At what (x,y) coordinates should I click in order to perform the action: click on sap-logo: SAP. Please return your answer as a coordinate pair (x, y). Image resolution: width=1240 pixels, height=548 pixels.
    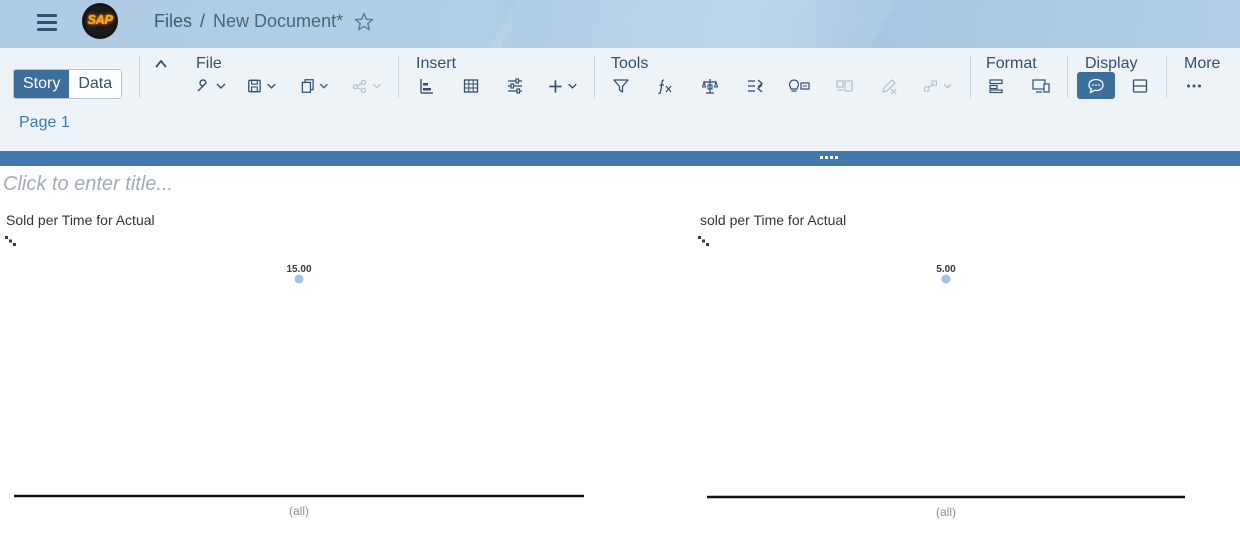
    Looking at the image, I should click on (100, 21).